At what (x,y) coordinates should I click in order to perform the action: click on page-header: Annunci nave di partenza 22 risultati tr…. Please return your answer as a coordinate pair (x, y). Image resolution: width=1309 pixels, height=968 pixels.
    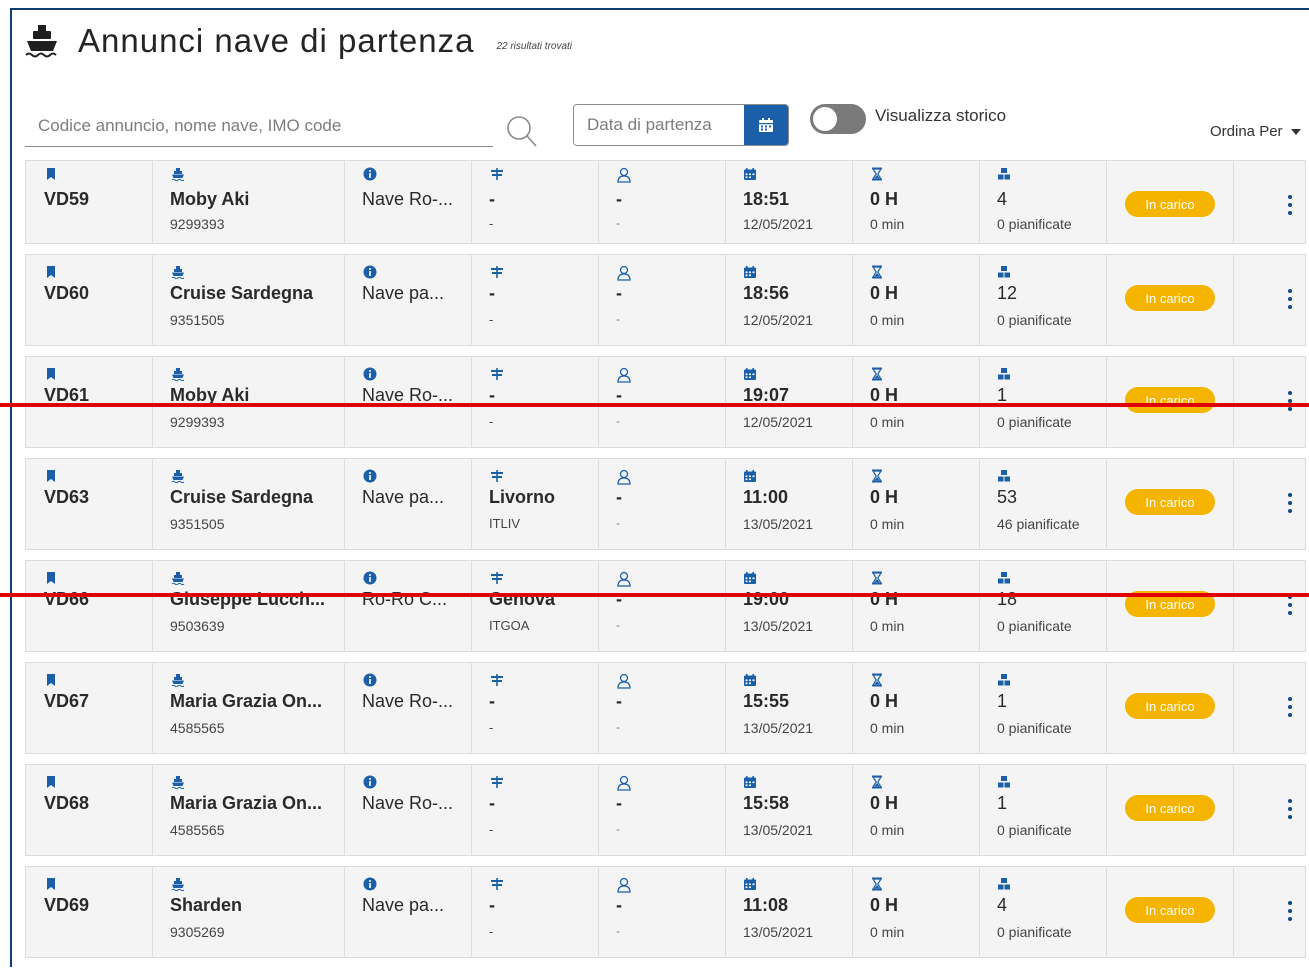
    Looking at the image, I should click on (297, 41).